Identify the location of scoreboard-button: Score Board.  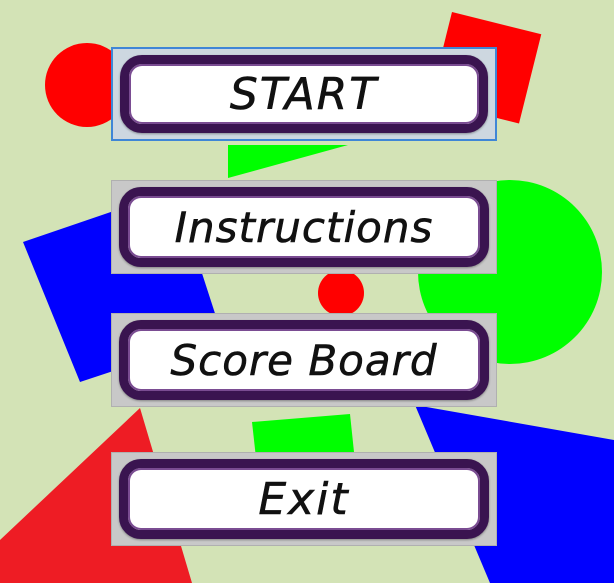
(304, 360).